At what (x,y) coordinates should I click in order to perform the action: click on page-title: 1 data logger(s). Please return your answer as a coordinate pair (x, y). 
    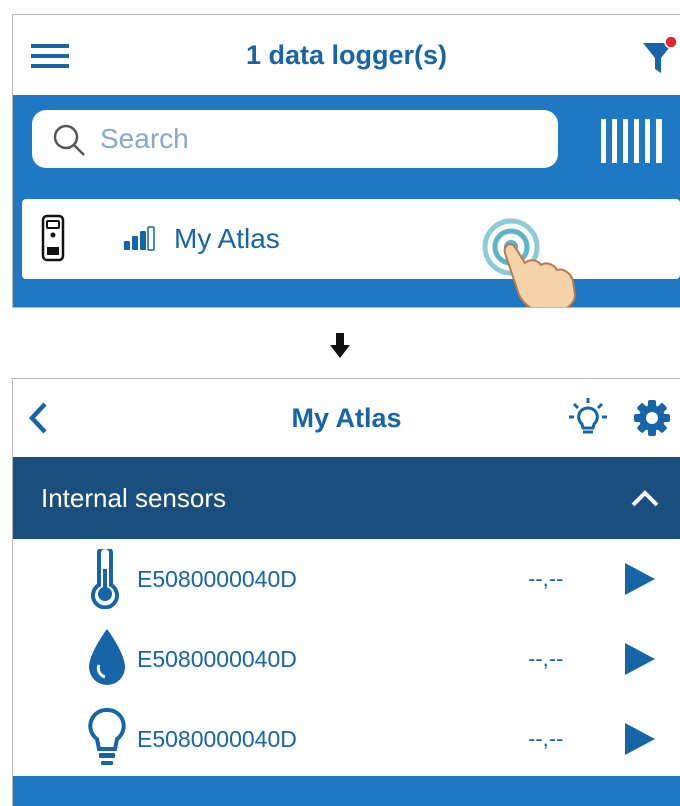
    Looking at the image, I should click on (346, 55).